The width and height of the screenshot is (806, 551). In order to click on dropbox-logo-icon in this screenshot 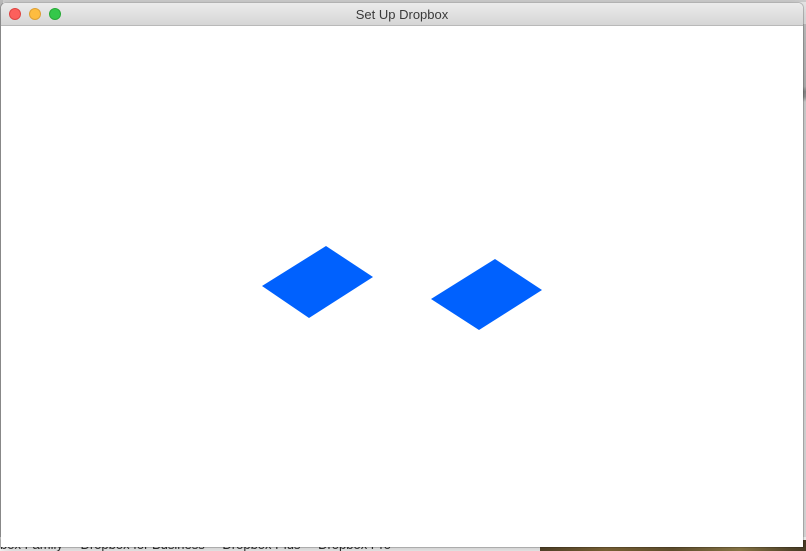, I will do `click(402, 288)`.